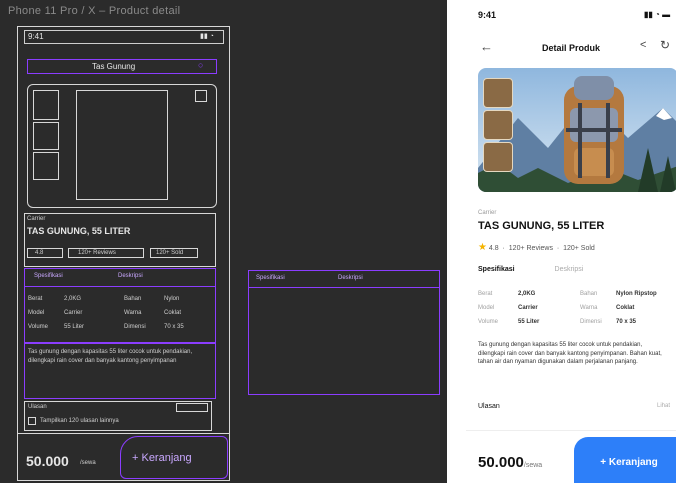  Describe the element at coordinates (487, 15) in the screenshot. I see `status-time: 9:41` at that location.